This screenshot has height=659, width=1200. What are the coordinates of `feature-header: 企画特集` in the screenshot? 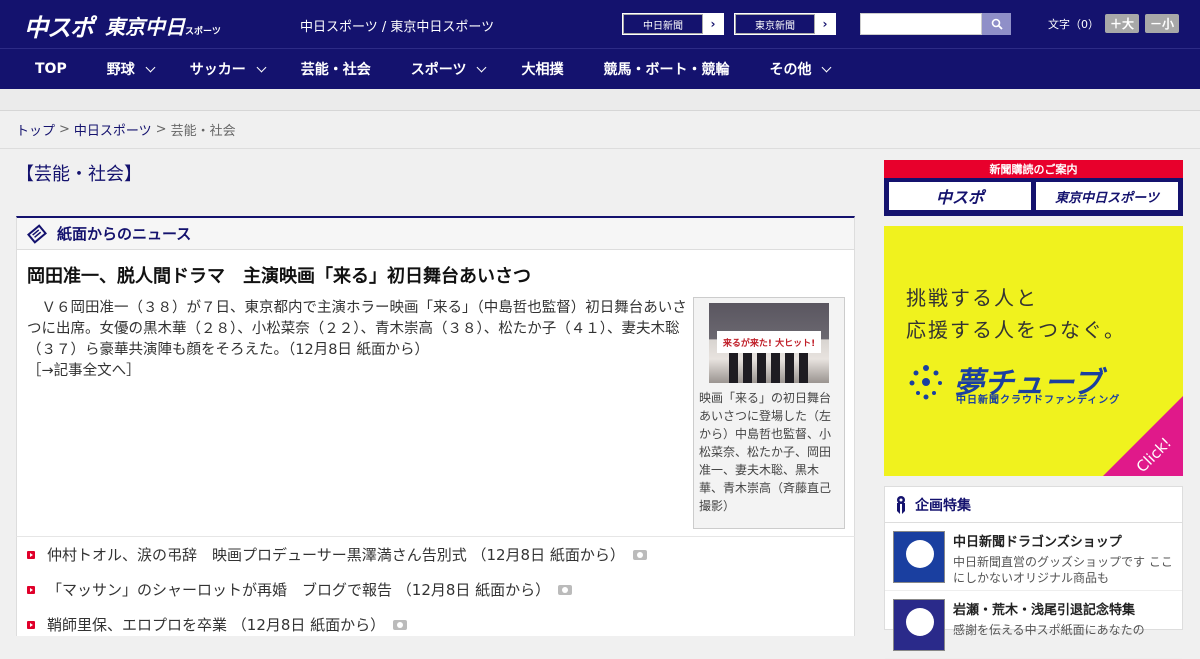 It's located at (1033, 505).